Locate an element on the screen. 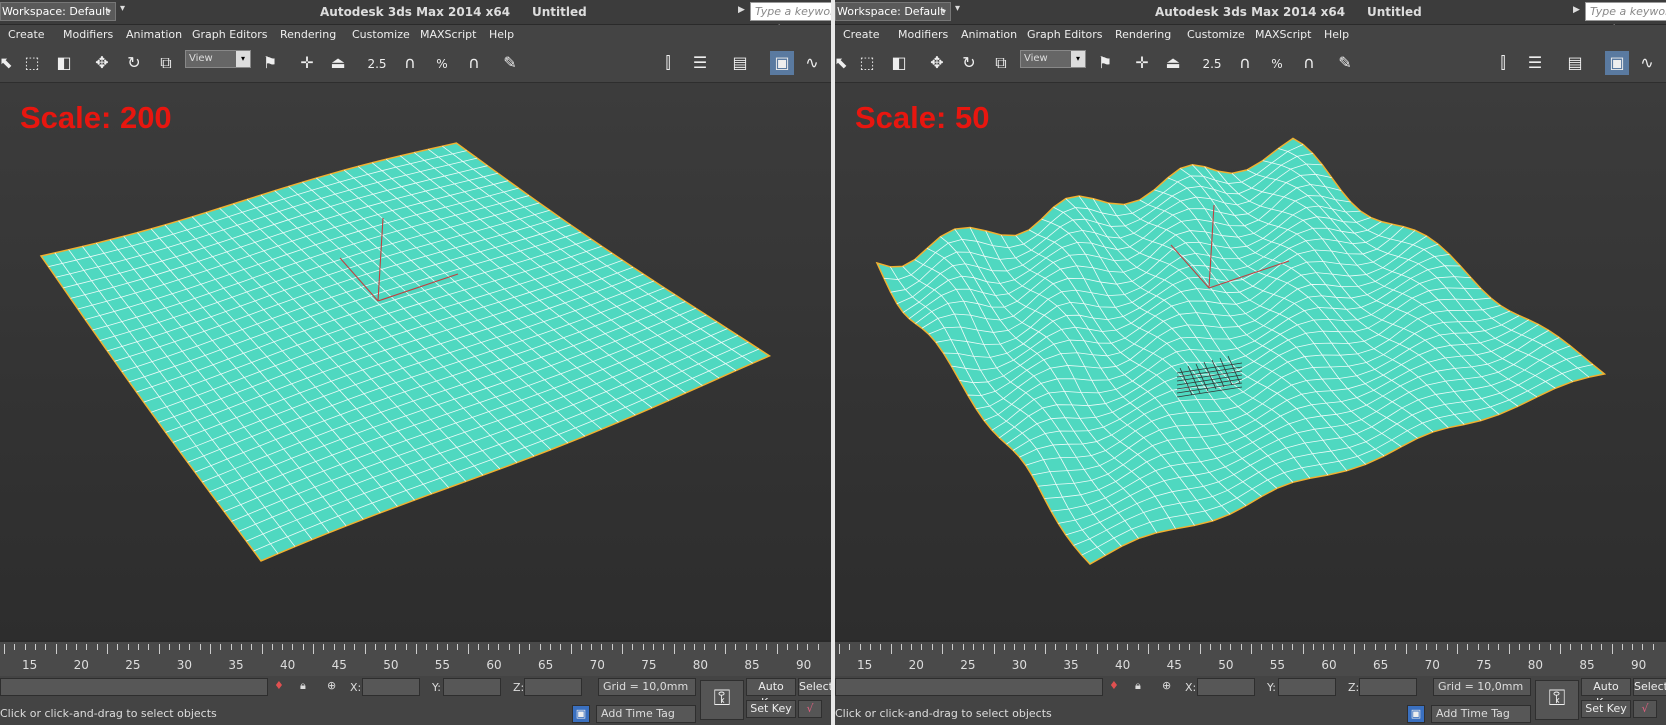 This screenshot has height=725, width=1666. app-title: Autodesk 3ds Max 2014 x64 is located at coordinates (1250, 12).